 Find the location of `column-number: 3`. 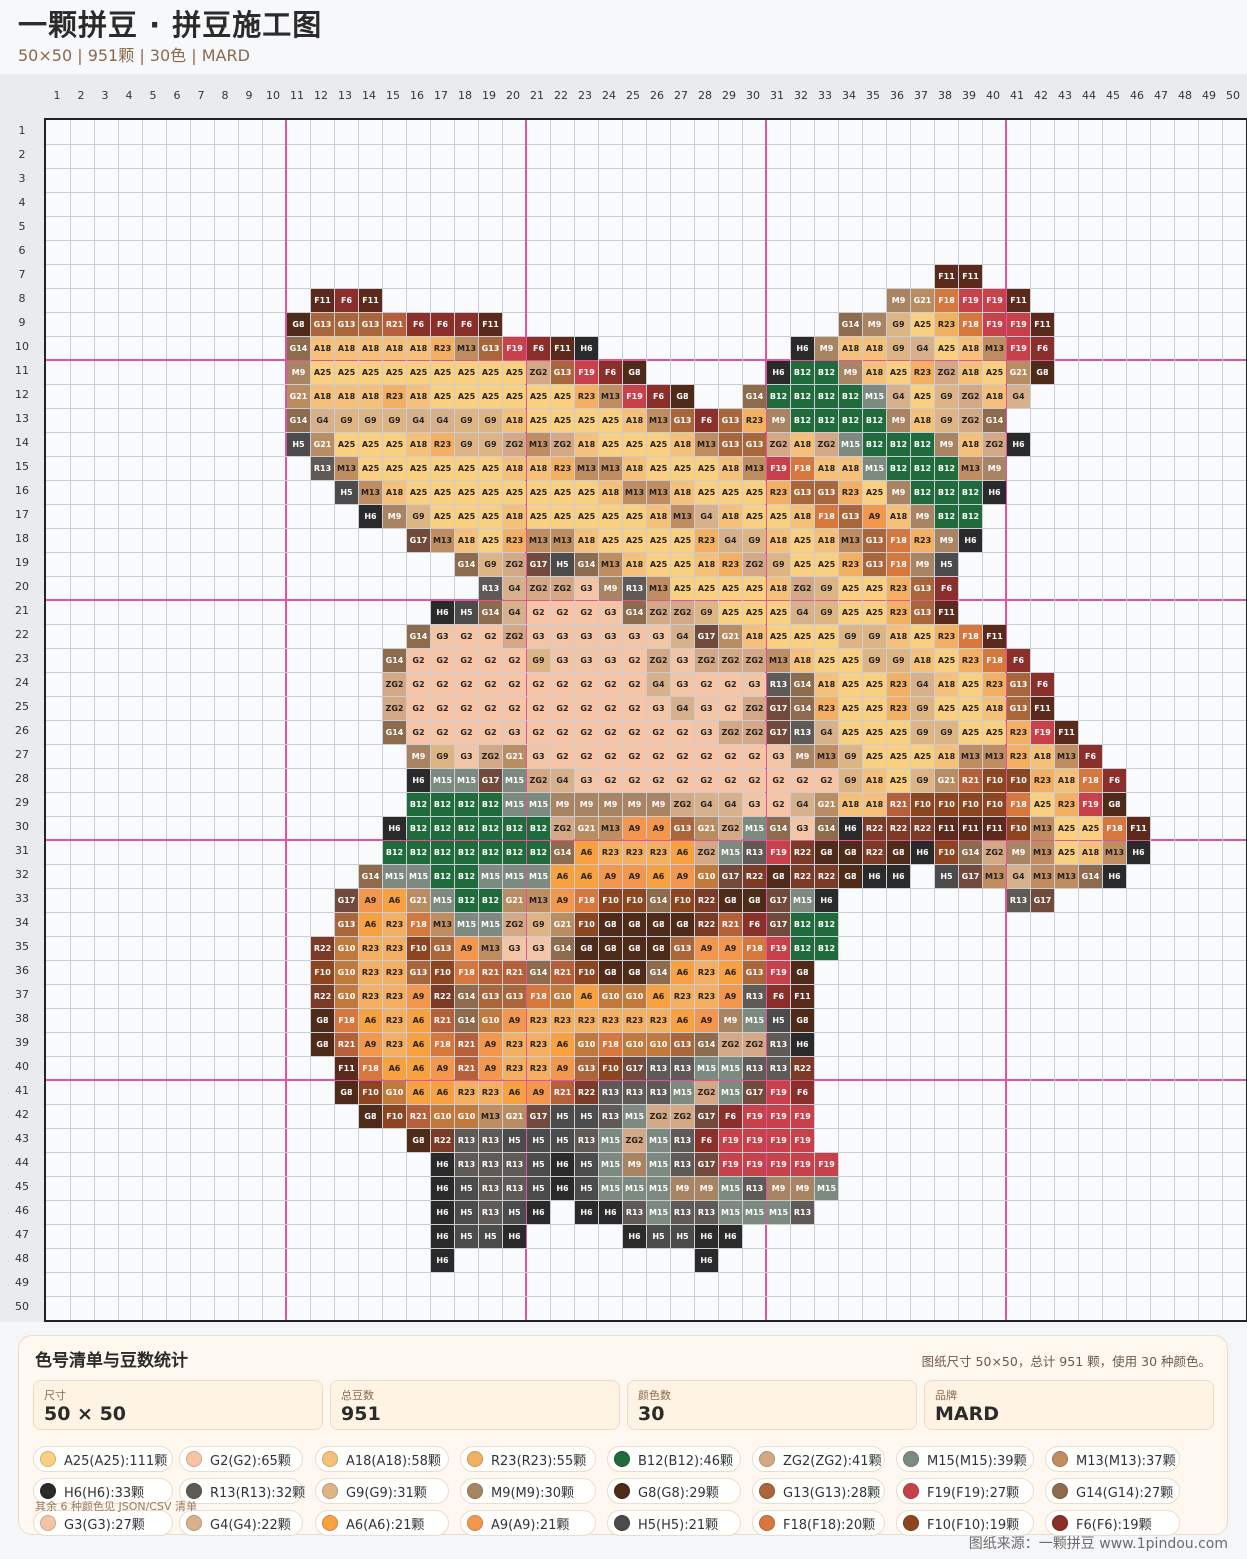

column-number: 3 is located at coordinates (105, 95).